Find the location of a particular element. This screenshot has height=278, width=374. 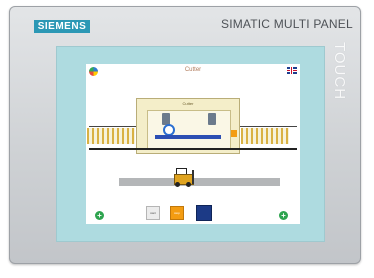

uk-flag-icon is located at coordinates (292, 70).